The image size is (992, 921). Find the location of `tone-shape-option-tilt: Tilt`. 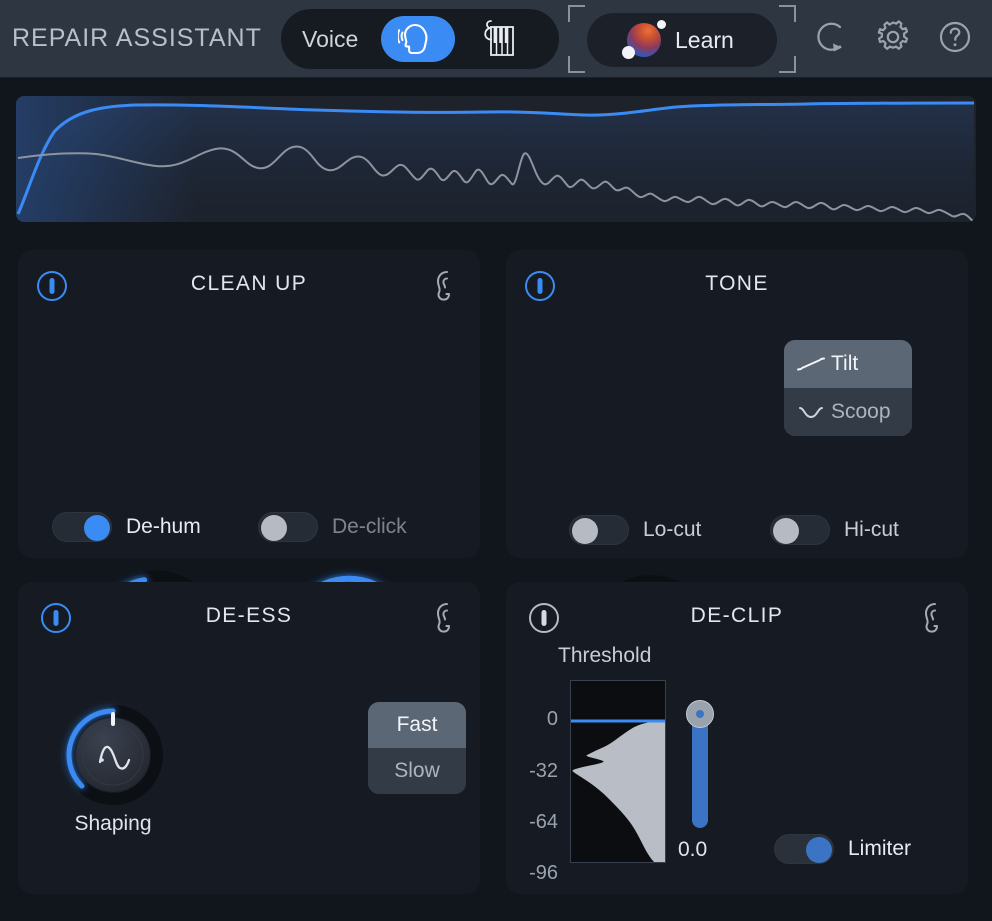

tone-shape-option-tilt: Tilt is located at coordinates (848, 364).